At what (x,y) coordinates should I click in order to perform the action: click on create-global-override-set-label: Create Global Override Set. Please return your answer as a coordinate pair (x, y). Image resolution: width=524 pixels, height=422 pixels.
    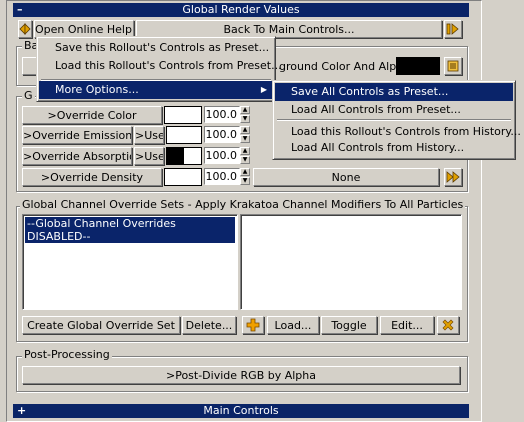
    Looking at the image, I should click on (101, 325).